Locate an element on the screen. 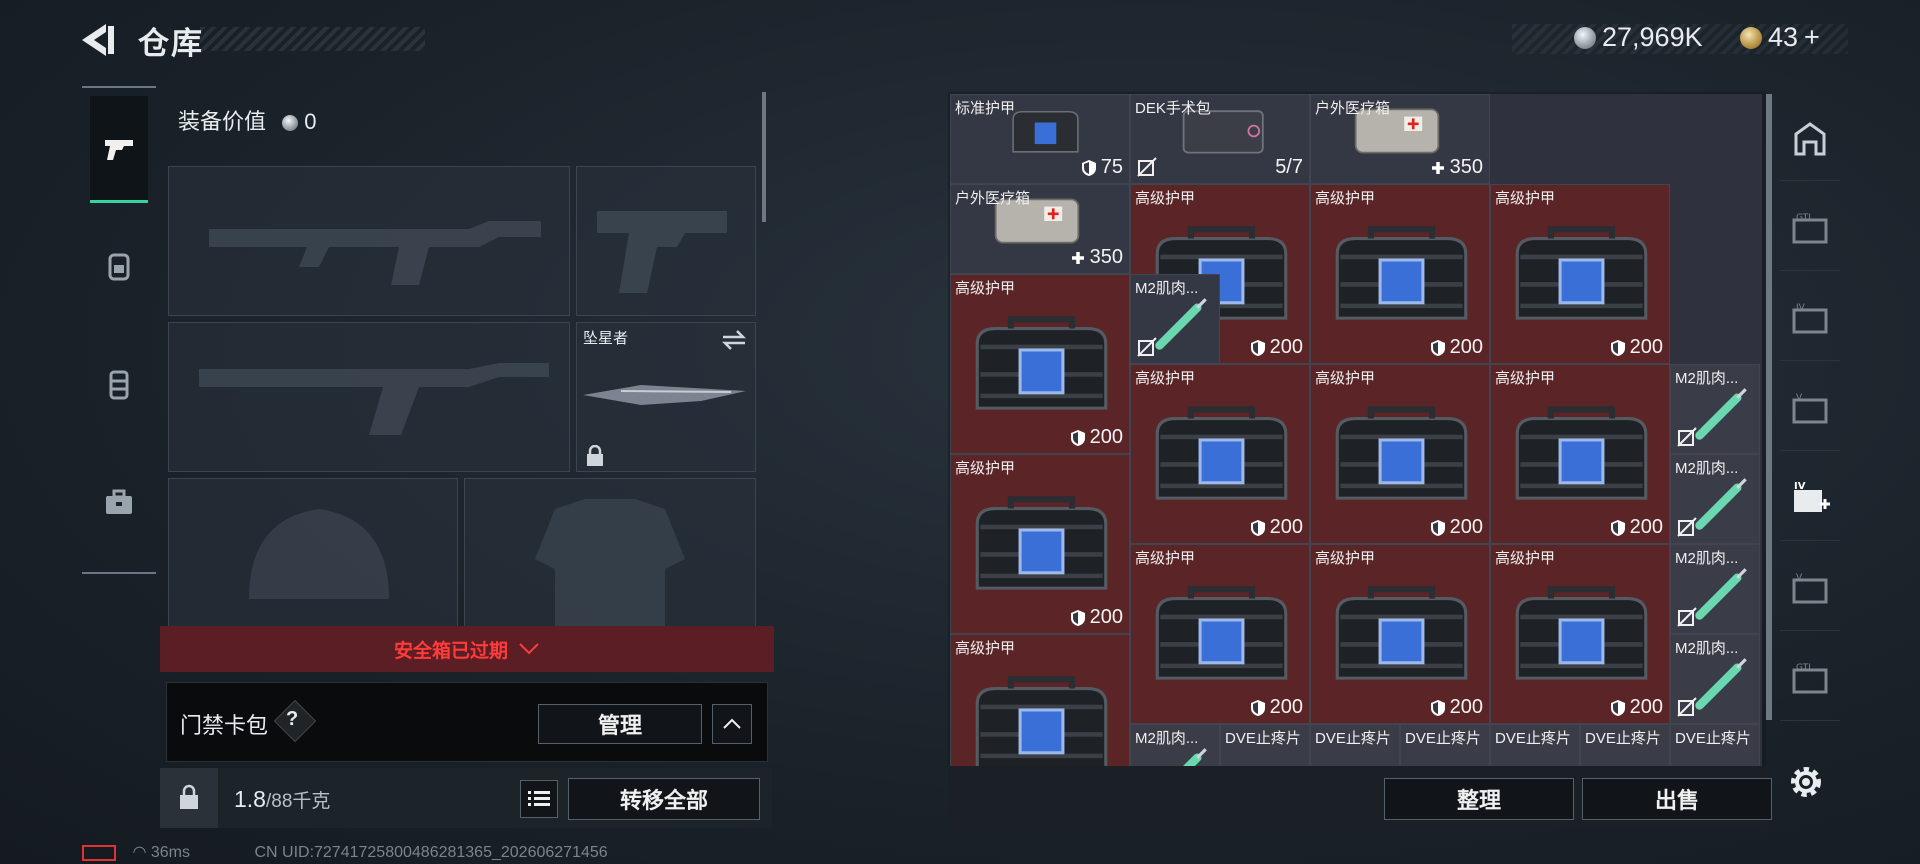 The width and height of the screenshot is (1920, 864). armor-silhouette-icon is located at coordinates (610, 563).